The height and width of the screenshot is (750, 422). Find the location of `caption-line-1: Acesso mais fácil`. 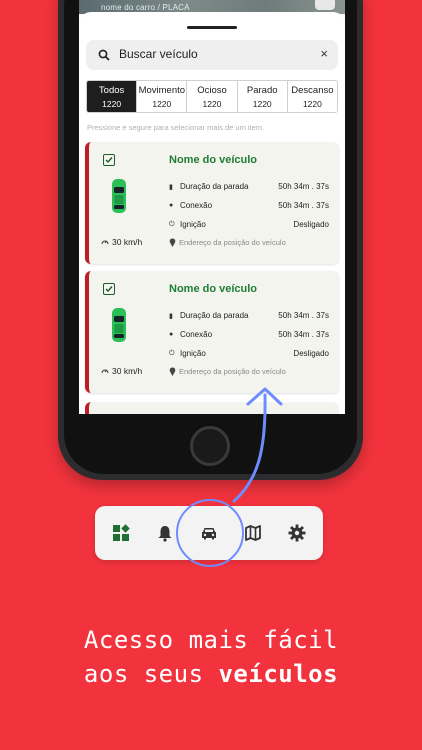

caption-line-1: Acesso mais fácil is located at coordinates (211, 640).